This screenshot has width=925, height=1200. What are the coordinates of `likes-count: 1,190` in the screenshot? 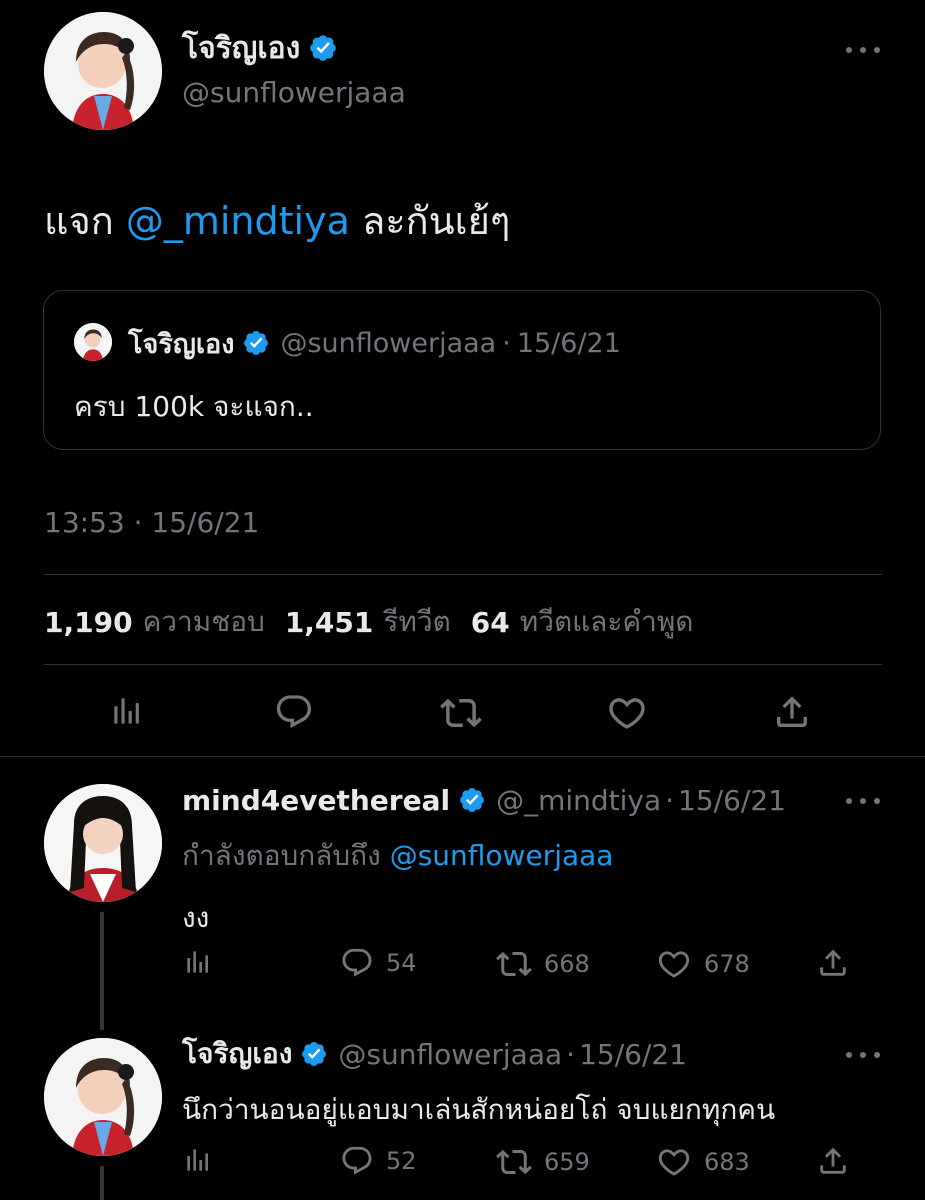 It's located at (88, 622).